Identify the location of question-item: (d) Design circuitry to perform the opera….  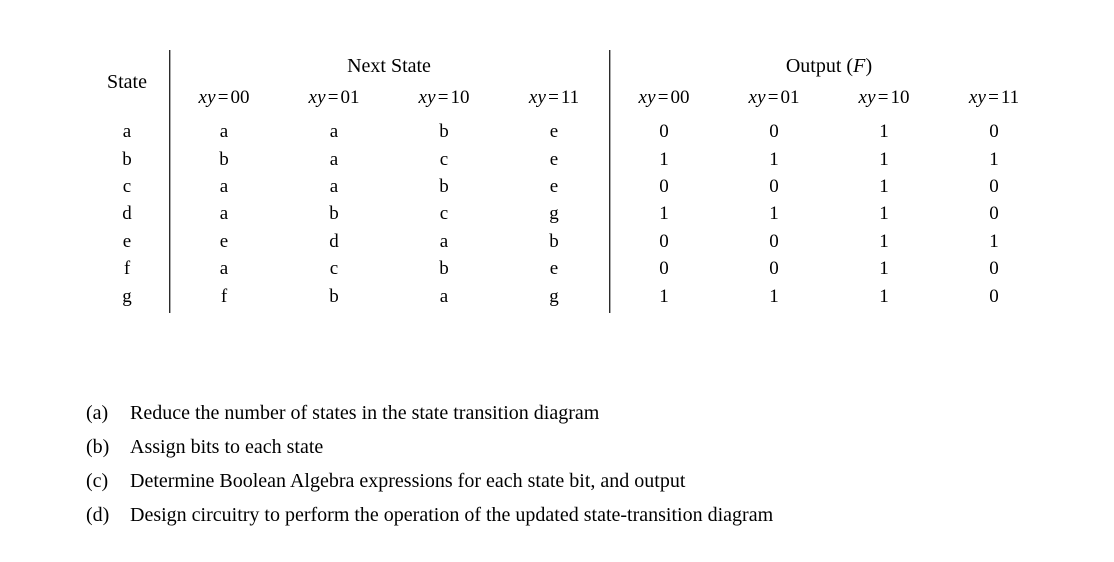
(566, 515).